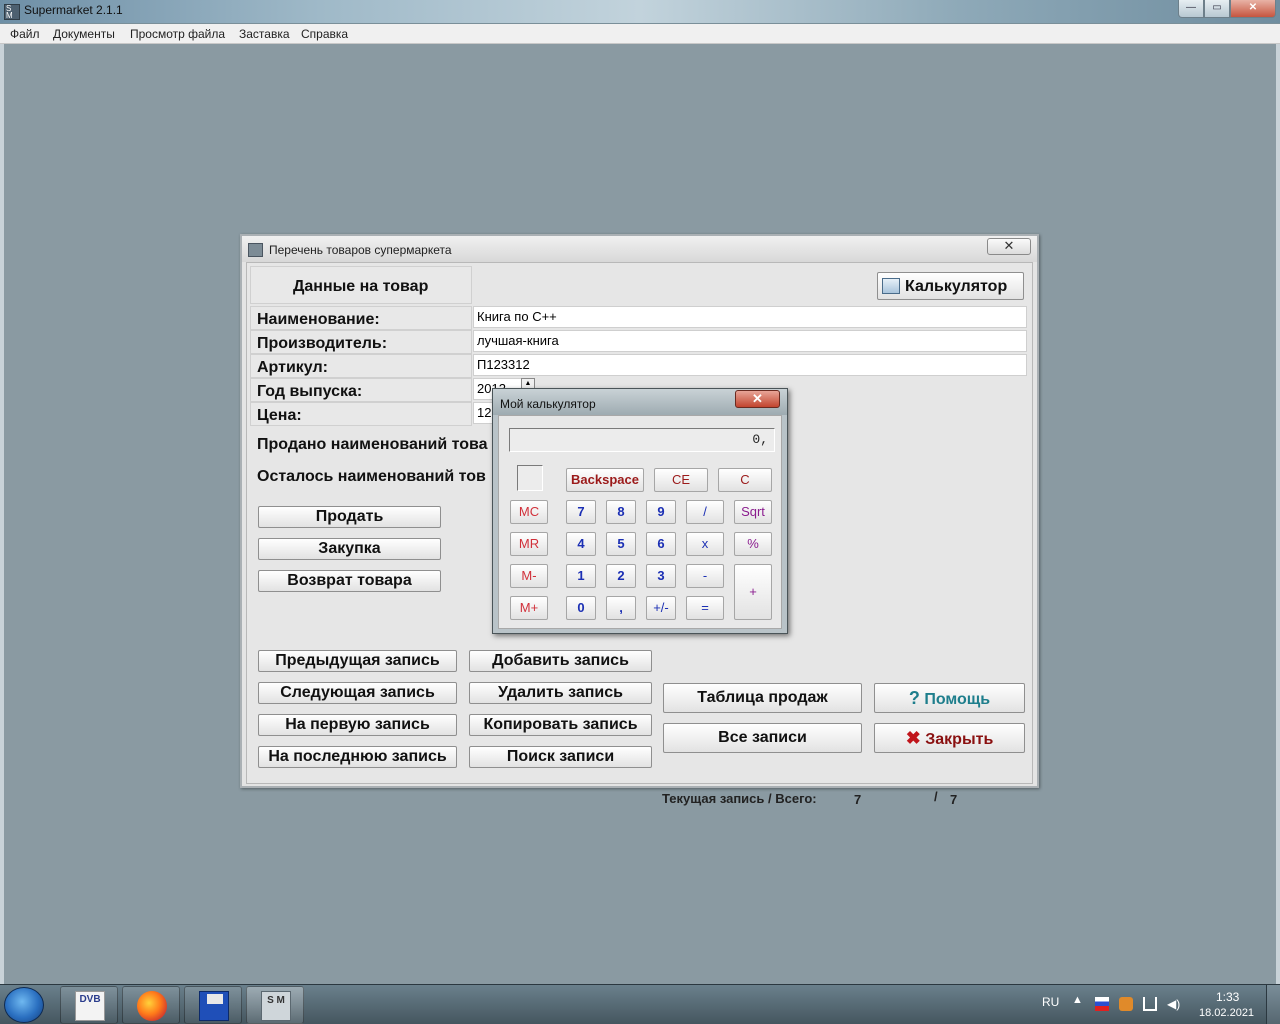 This screenshot has width=1280, height=1024. What do you see at coordinates (24, 1005) in the screenshot?
I see `start-button` at bounding box center [24, 1005].